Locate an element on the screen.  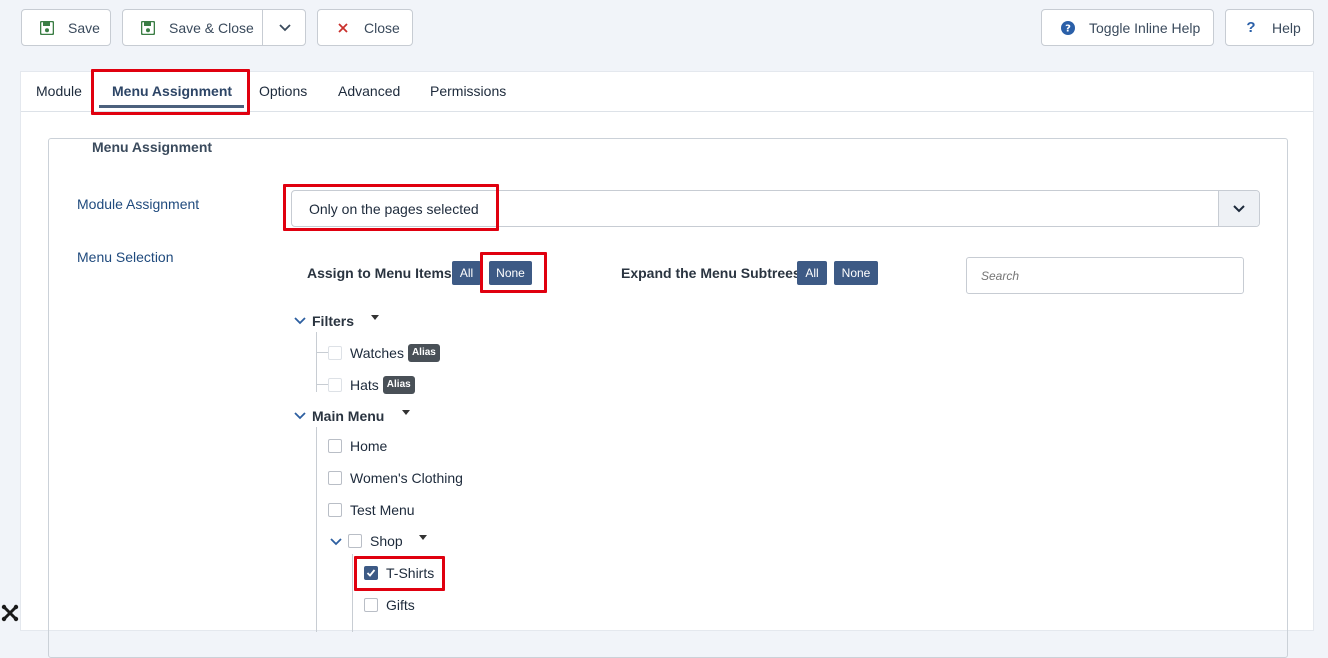
tree-item-gifts: Gifts is located at coordinates (389, 605).